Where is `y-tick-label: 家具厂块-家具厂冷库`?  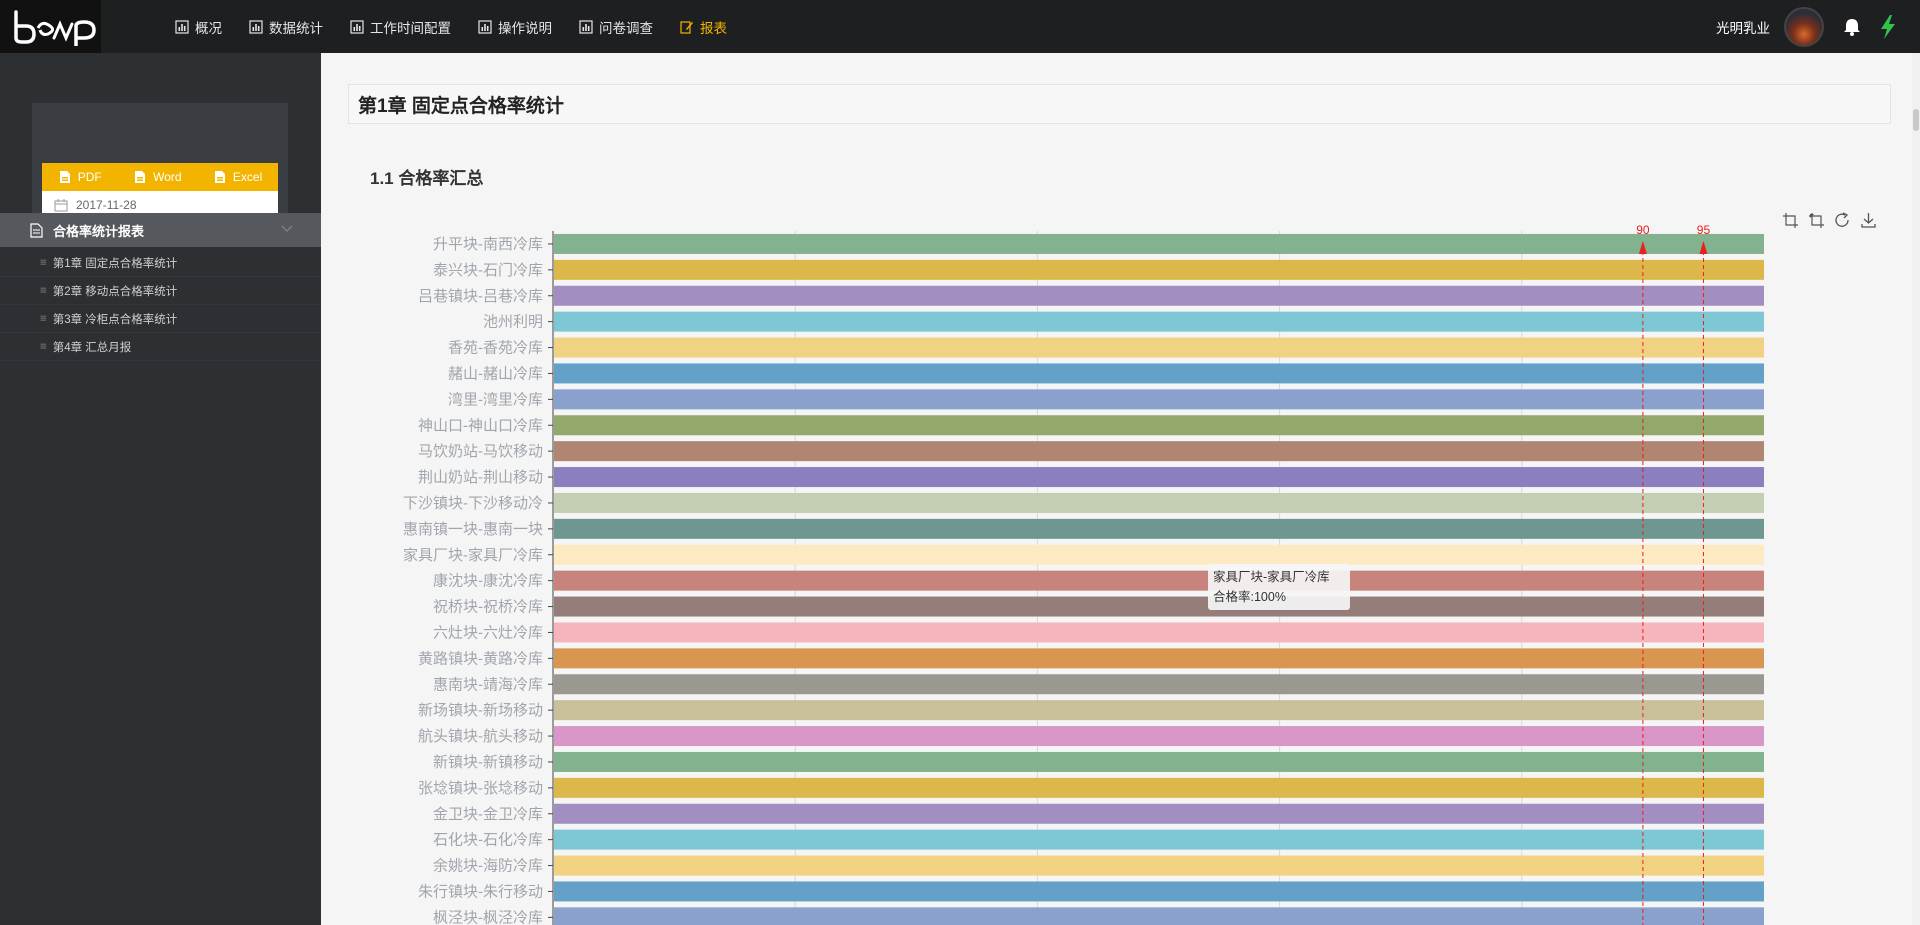 y-tick-label: 家具厂块-家具厂冷库 is located at coordinates (473, 555).